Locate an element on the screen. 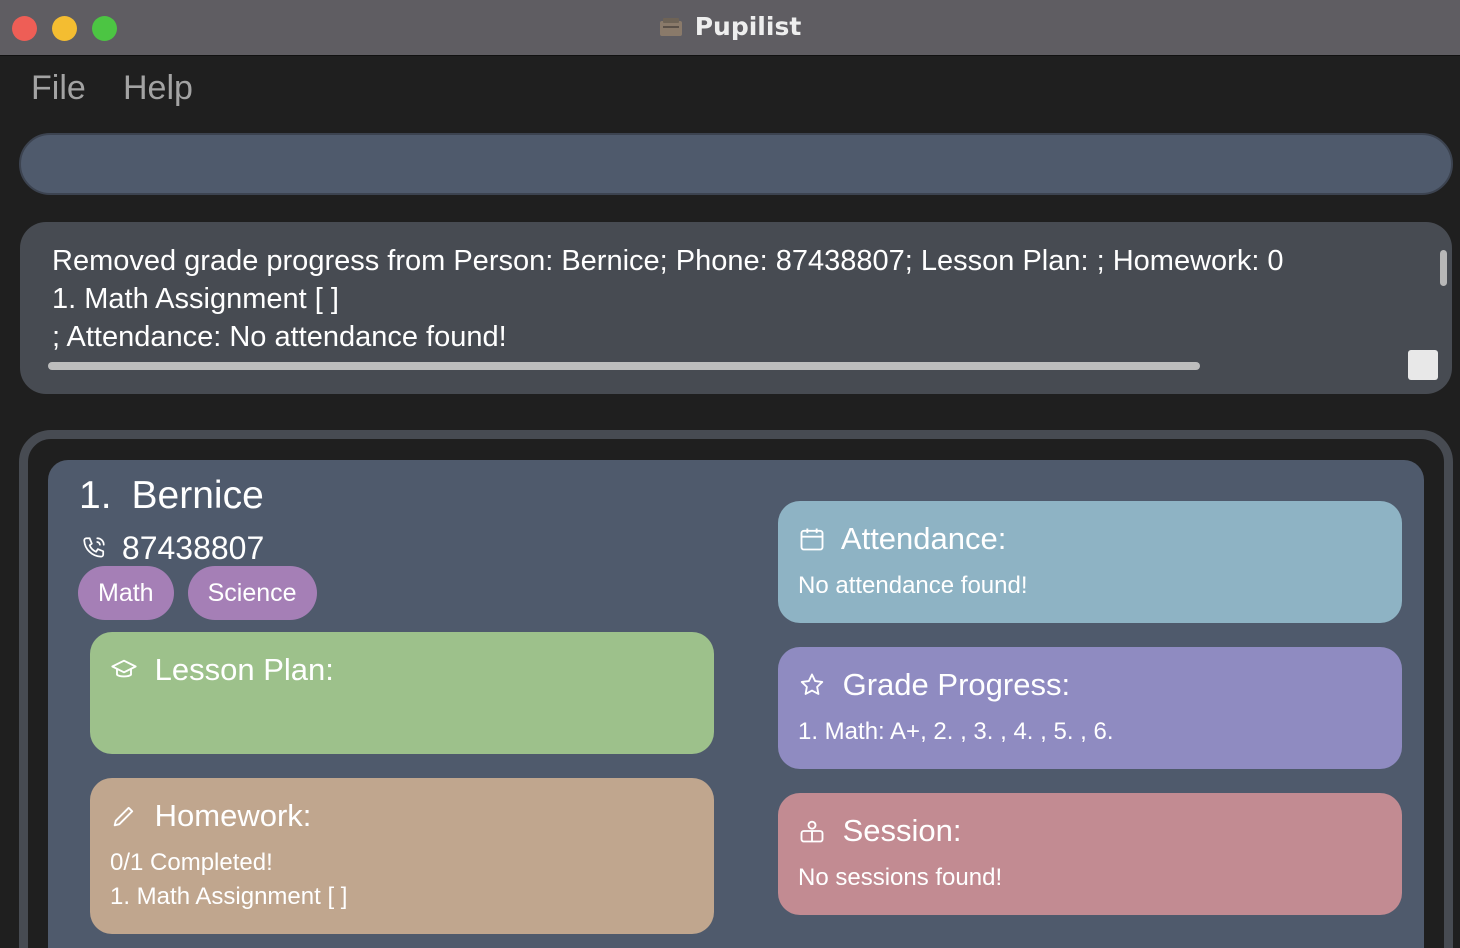 The width and height of the screenshot is (1460, 948). title-bar: Pupilist is located at coordinates (730, 28).